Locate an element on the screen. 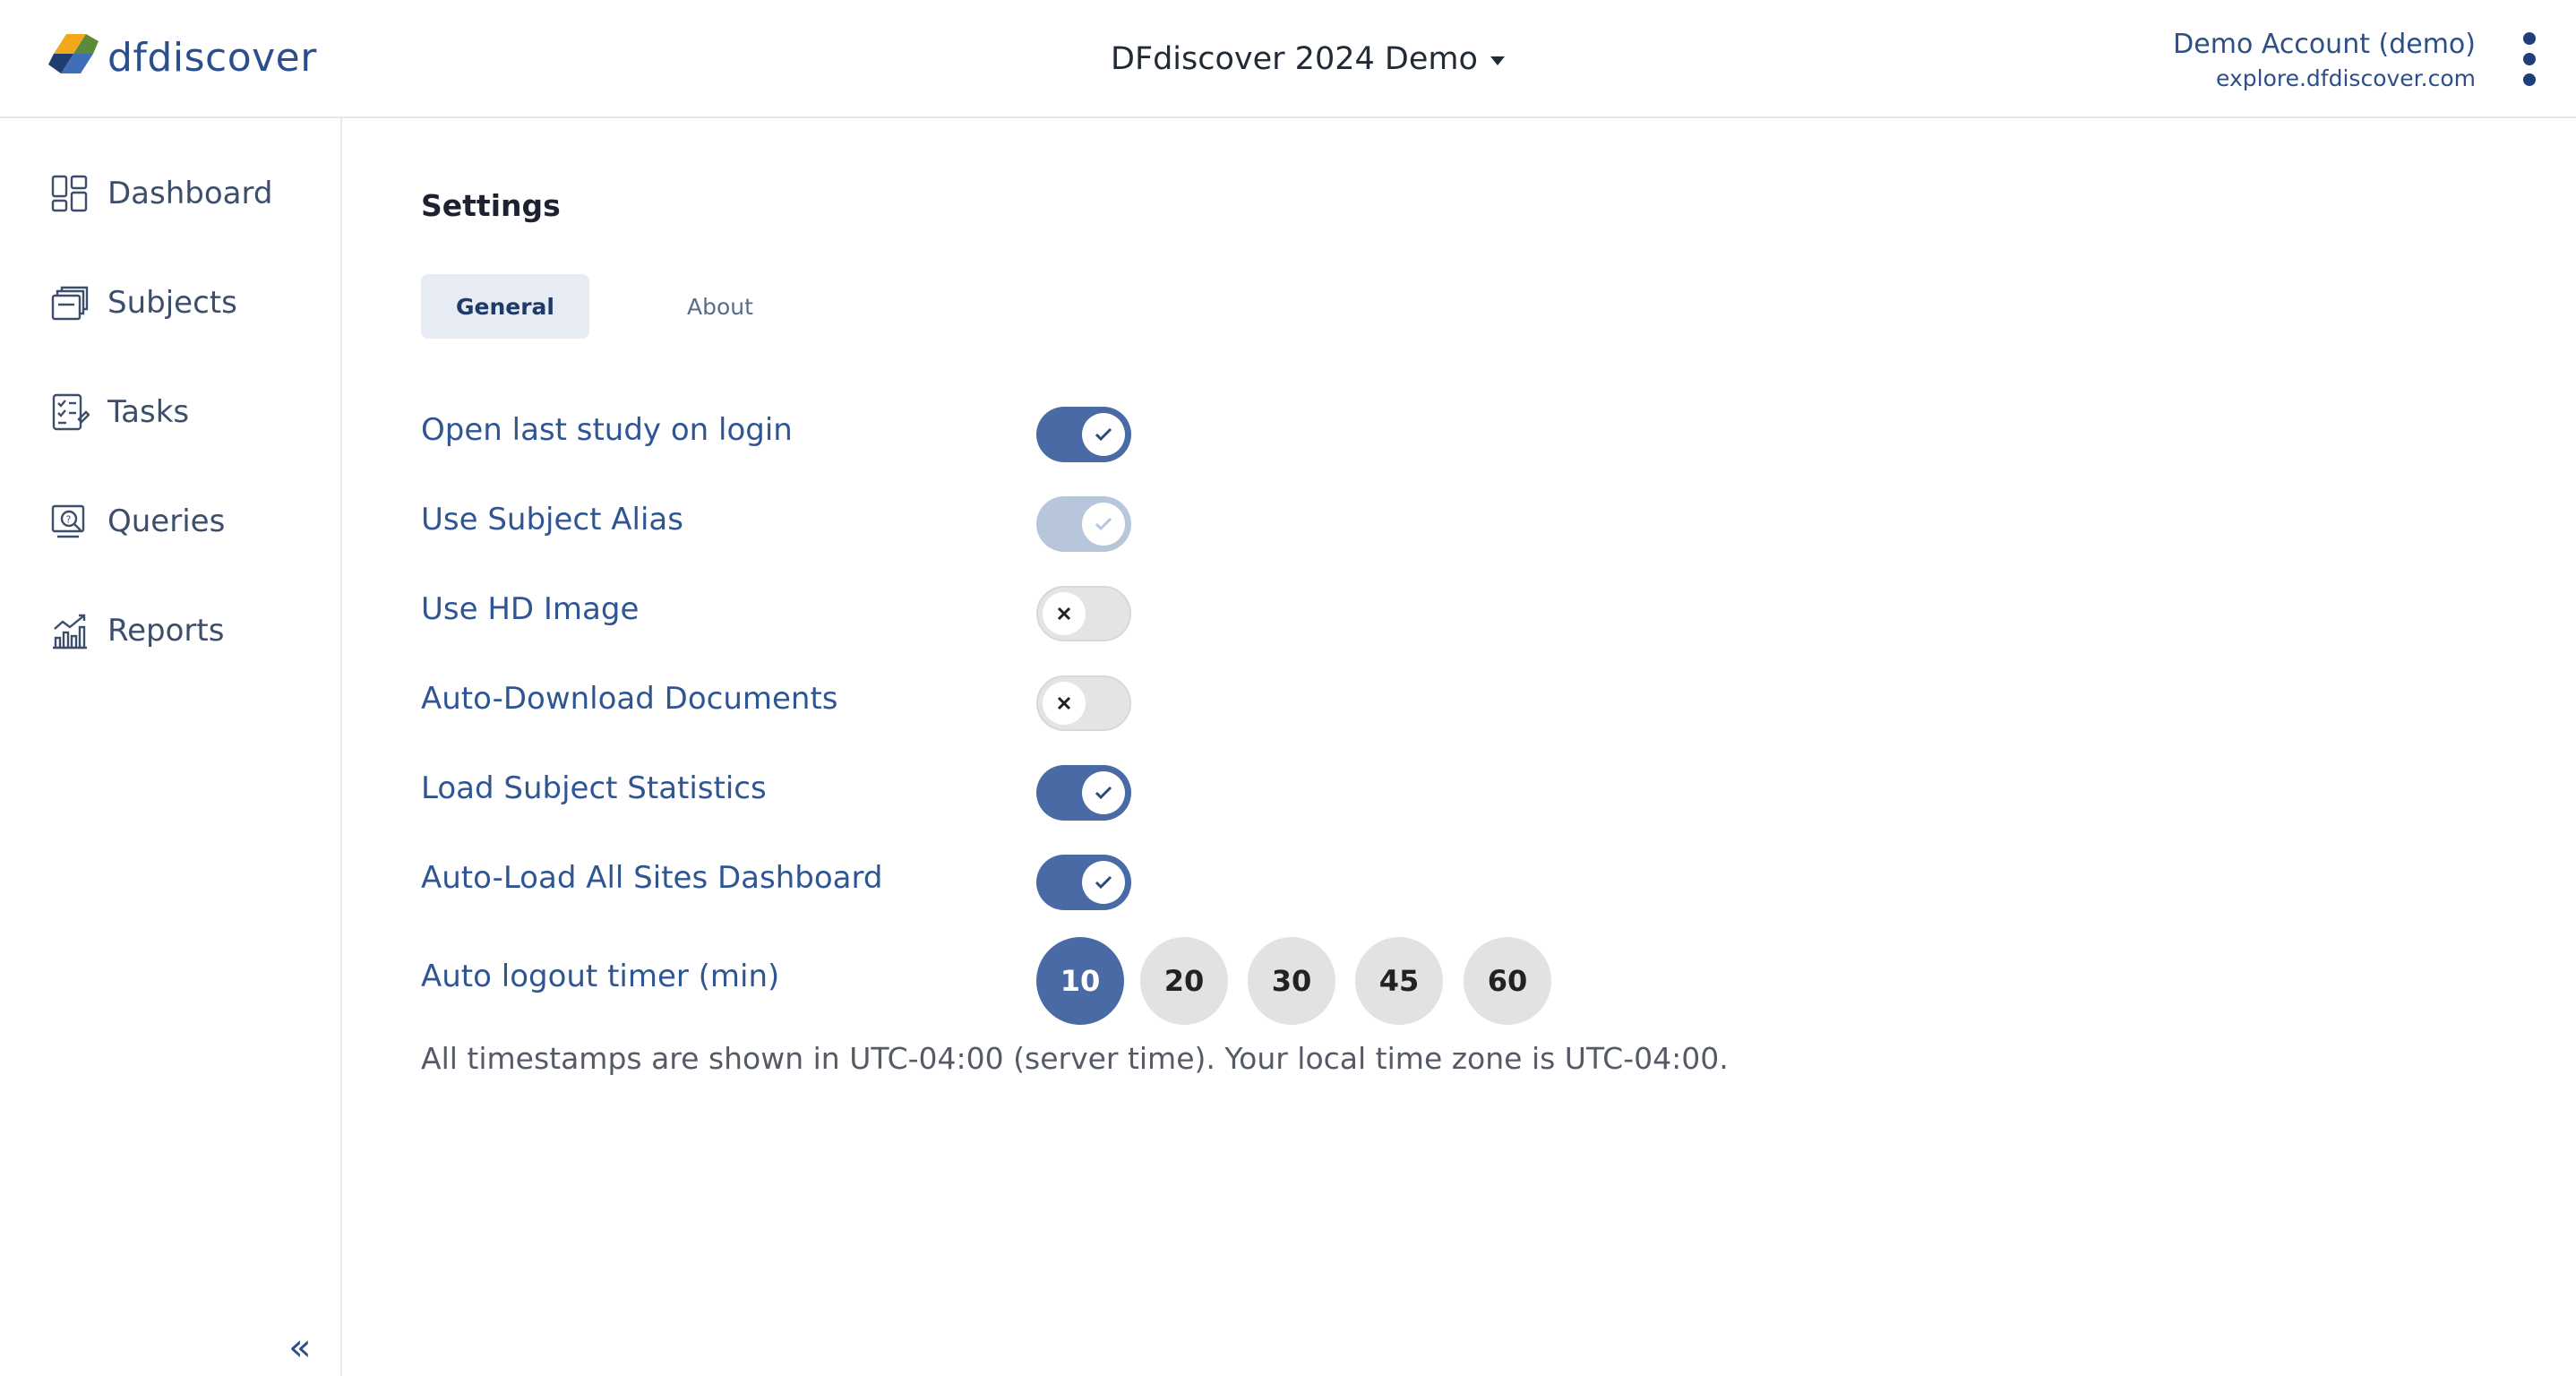  tasks-icon is located at coordinates (71, 412).